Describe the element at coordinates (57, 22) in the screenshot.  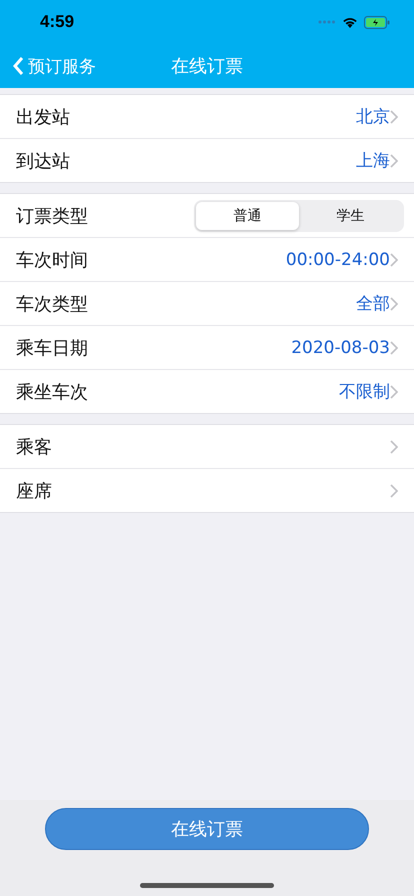
I see `status-time: 4:59` at that location.